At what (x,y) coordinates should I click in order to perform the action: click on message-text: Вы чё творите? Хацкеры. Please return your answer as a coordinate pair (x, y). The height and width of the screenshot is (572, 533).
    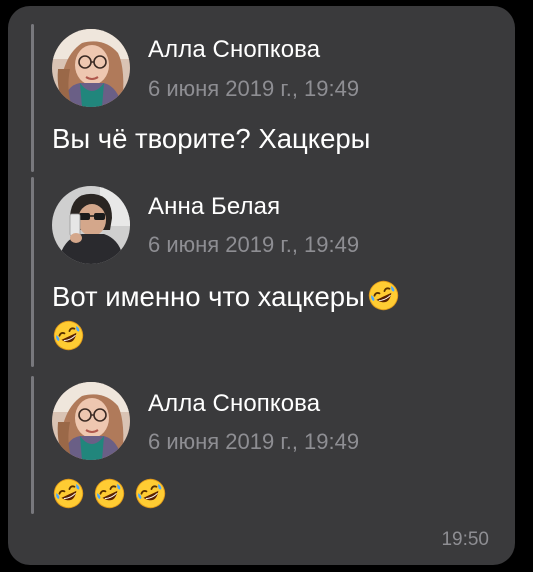
    Looking at the image, I should click on (211, 138).